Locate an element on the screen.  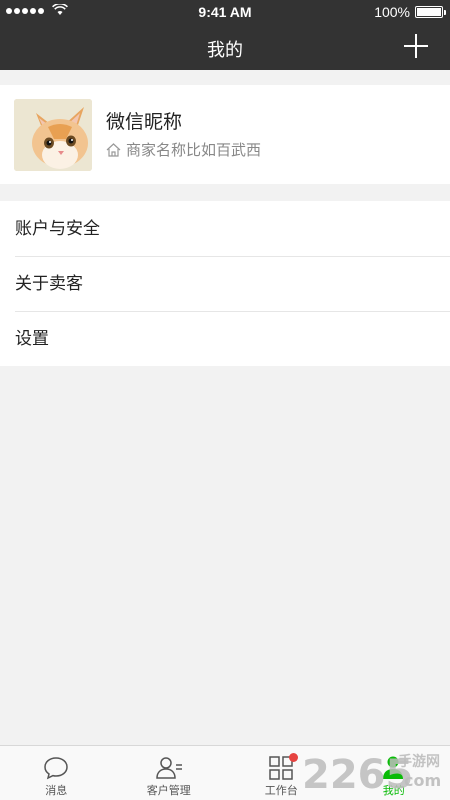
plus-icon is located at coordinates (416, 46).